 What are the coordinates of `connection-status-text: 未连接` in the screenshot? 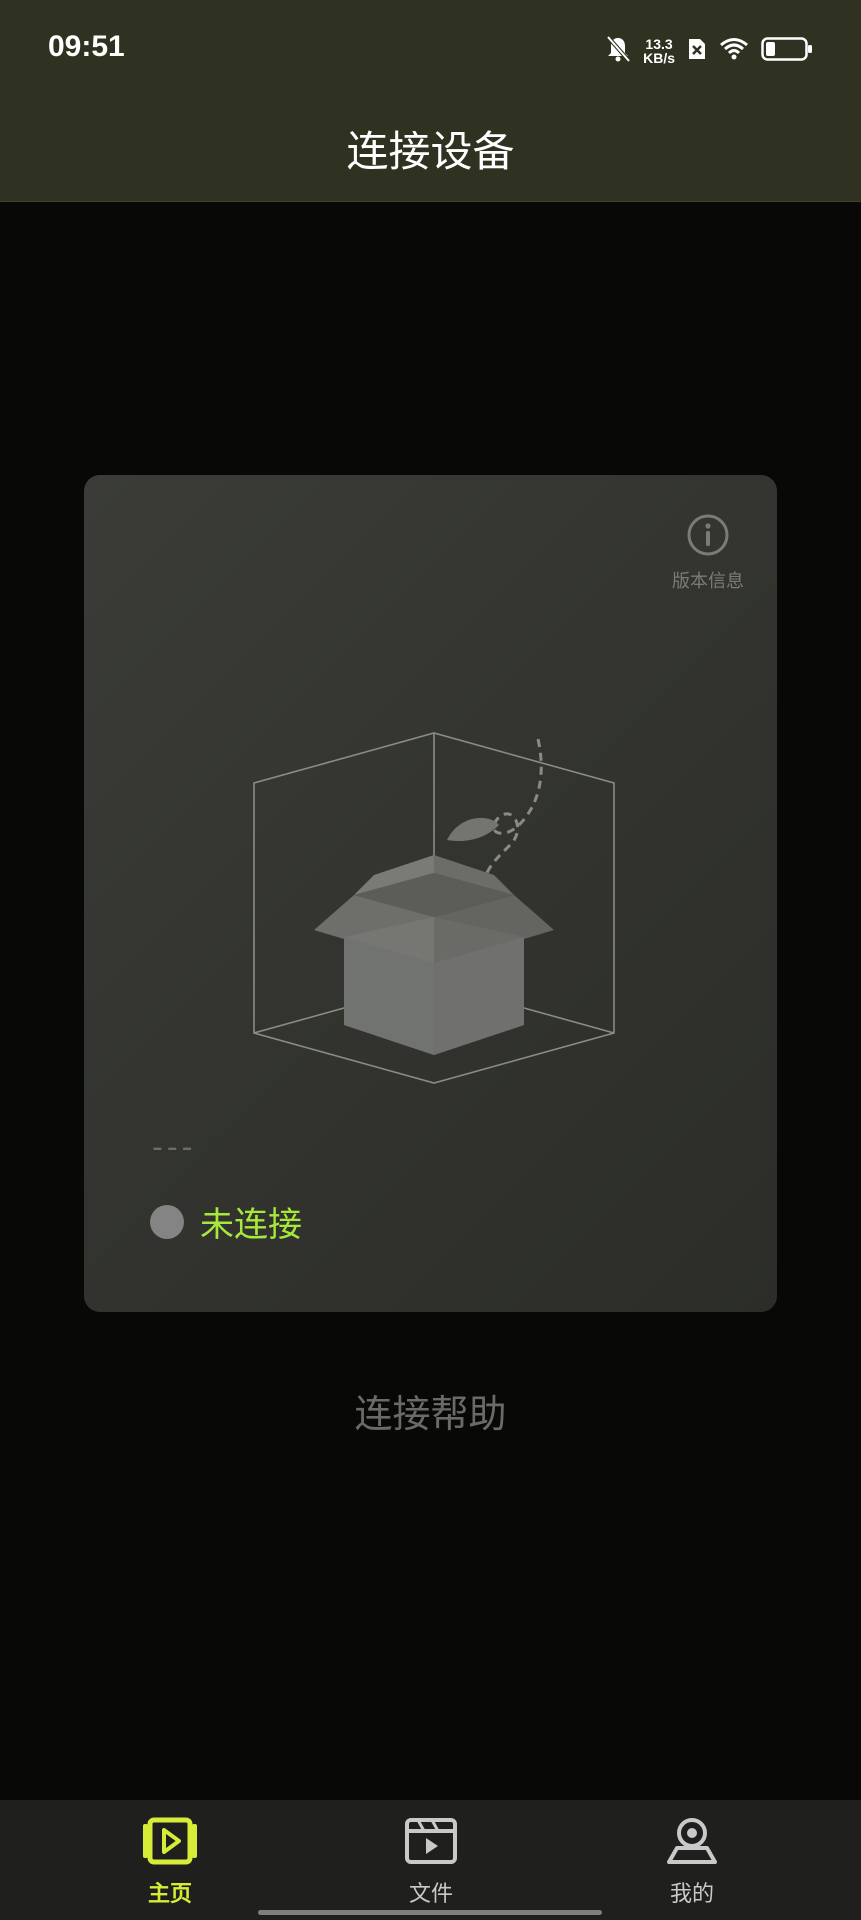 It's located at (251, 1225).